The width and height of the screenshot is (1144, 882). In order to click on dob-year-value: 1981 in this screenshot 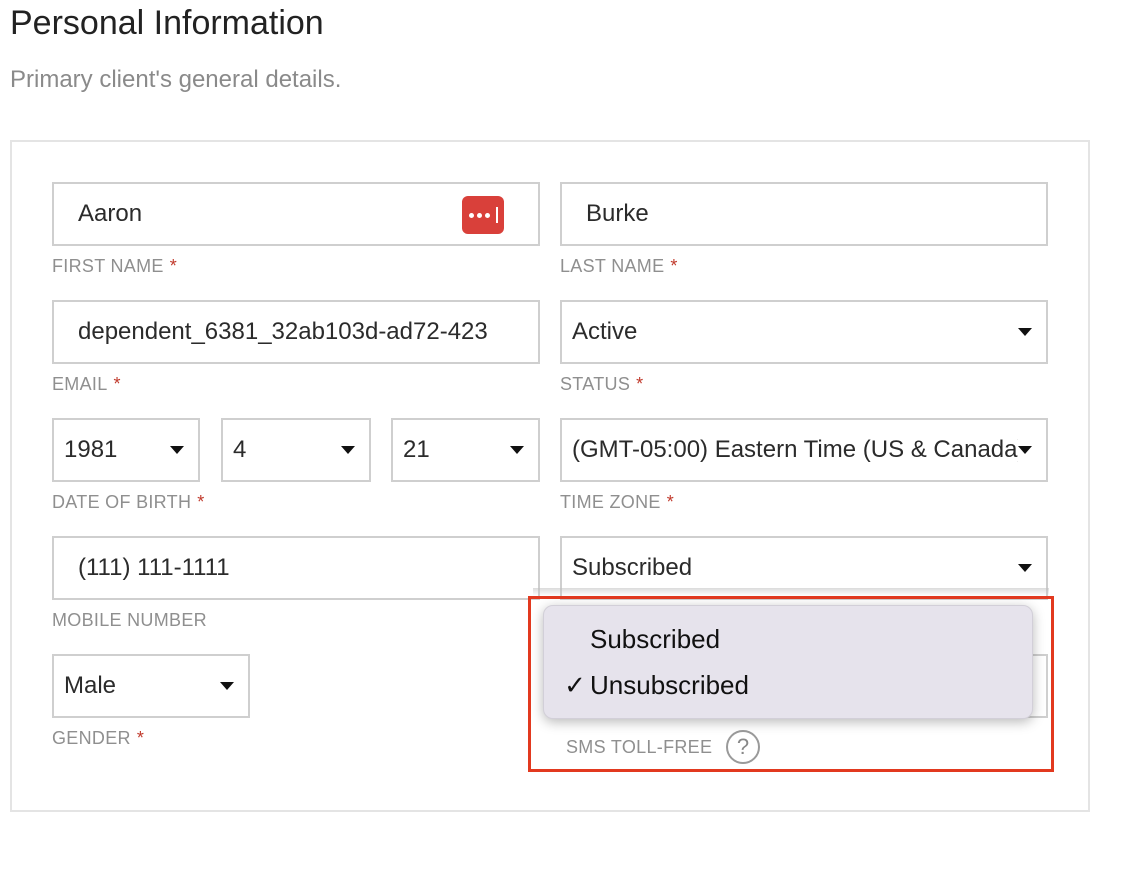, I will do `click(91, 449)`.